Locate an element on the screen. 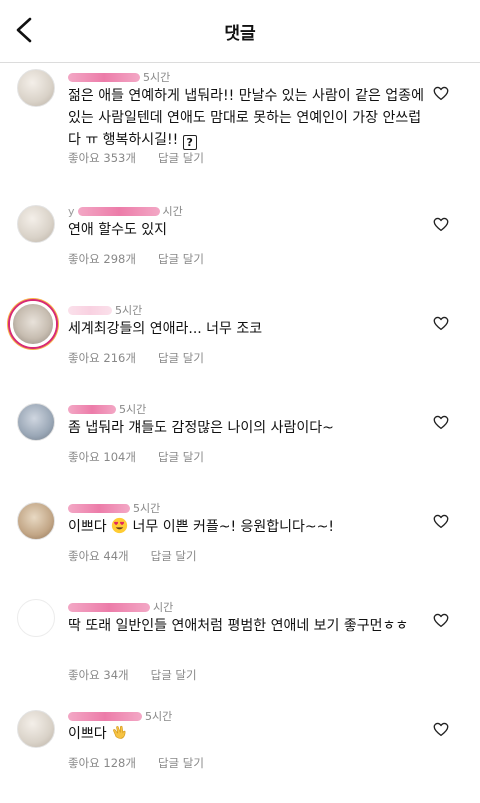 The height and width of the screenshot is (803, 480). chevron-left-icon is located at coordinates (24, 30).